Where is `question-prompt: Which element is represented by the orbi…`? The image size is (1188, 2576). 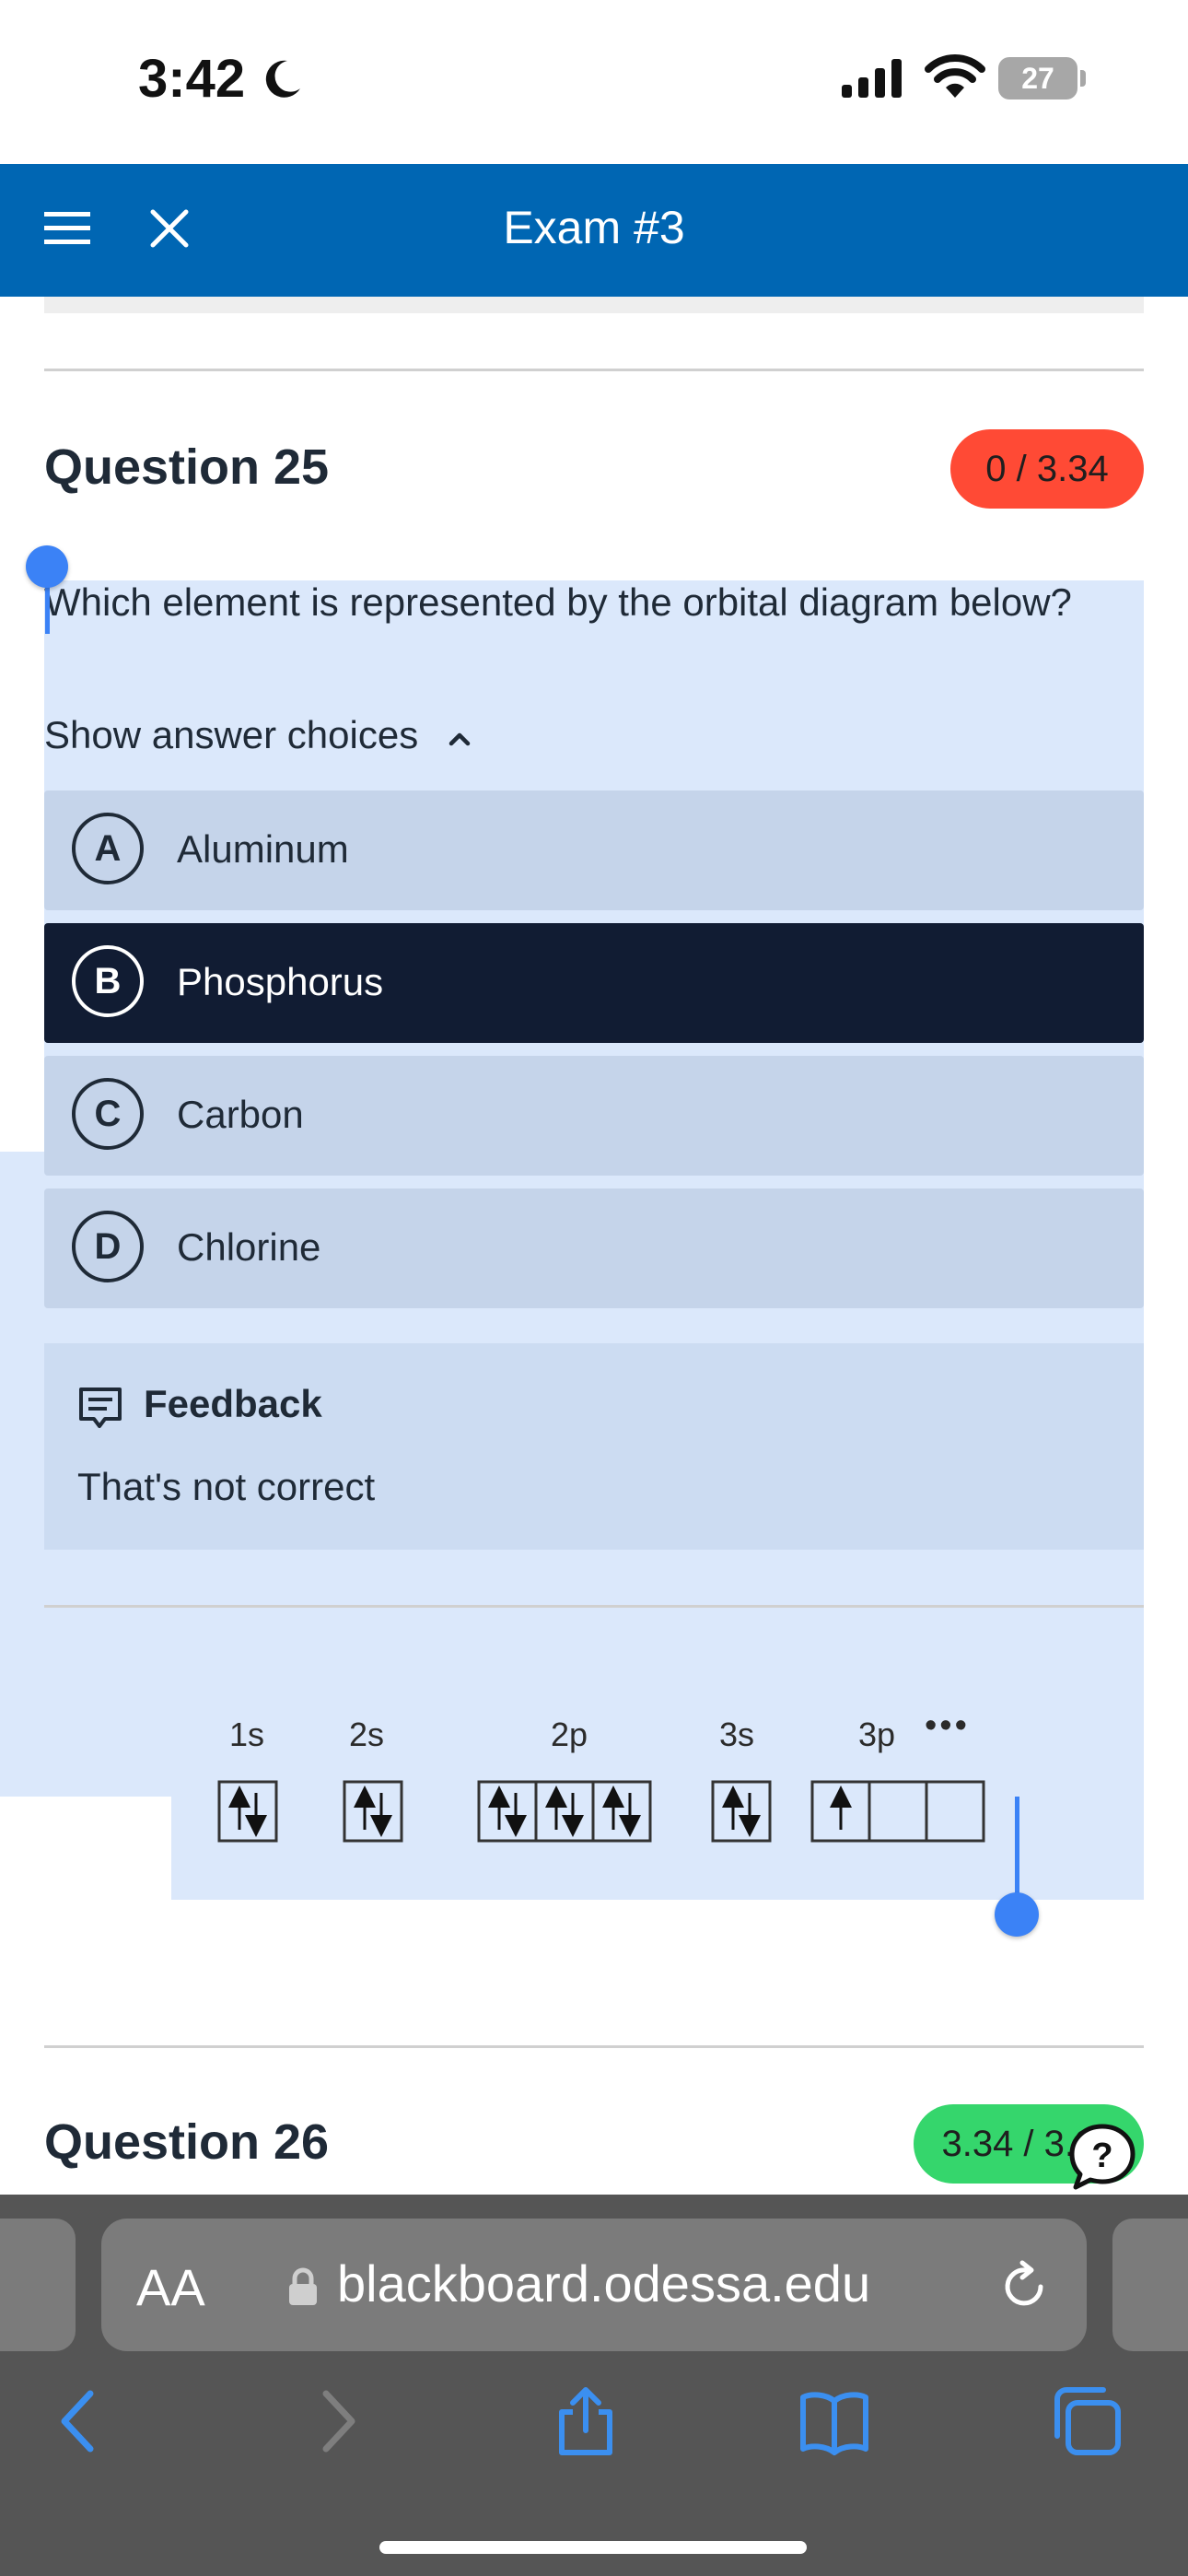
question-prompt: Which element is represented by the orbi… is located at coordinates (558, 602).